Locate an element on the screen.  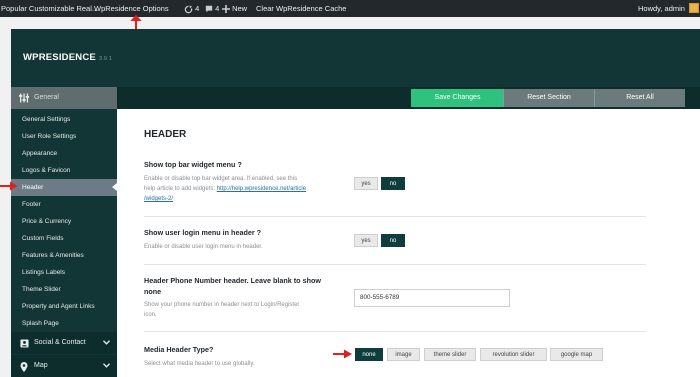
media-option-google-map: google map is located at coordinates (576, 354).